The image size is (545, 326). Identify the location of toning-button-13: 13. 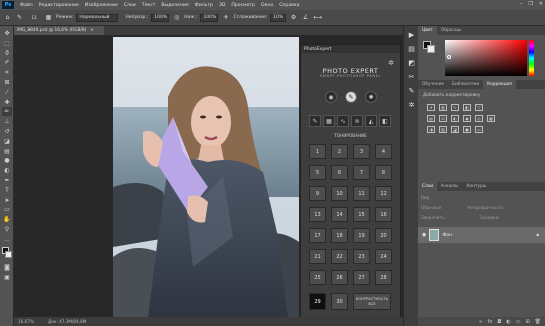
(317, 214).